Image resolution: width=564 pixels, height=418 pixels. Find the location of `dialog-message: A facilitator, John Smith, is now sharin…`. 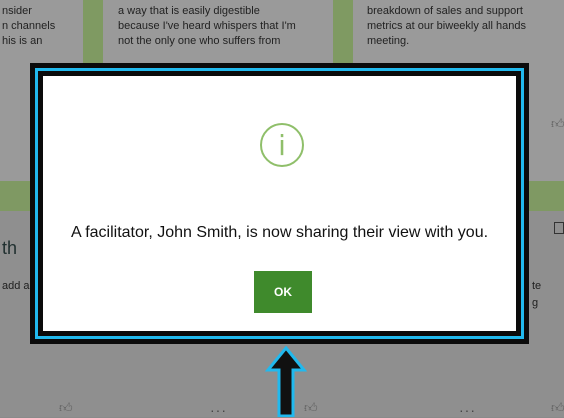

dialog-message: A facilitator, John Smith, is now sharin… is located at coordinates (279, 232).